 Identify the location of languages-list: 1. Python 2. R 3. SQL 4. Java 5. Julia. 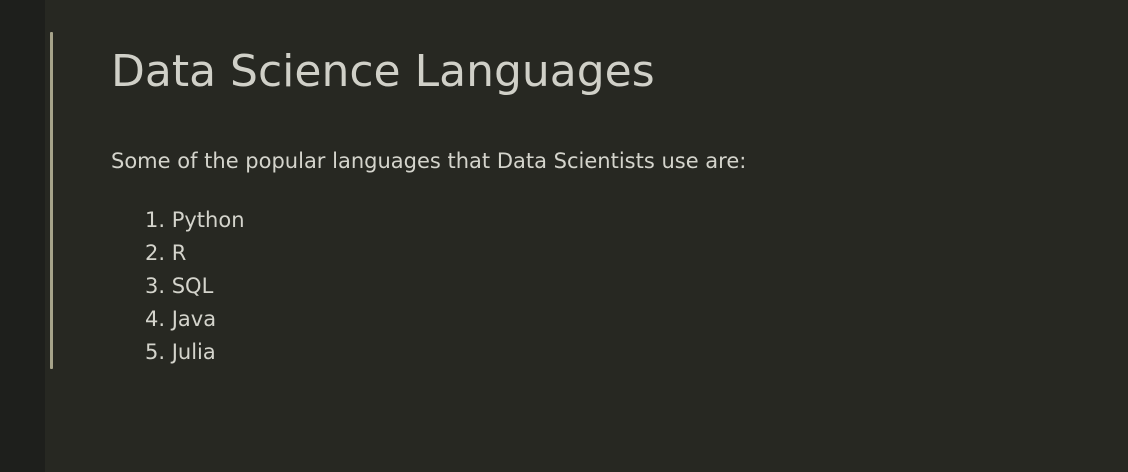
(195, 286).